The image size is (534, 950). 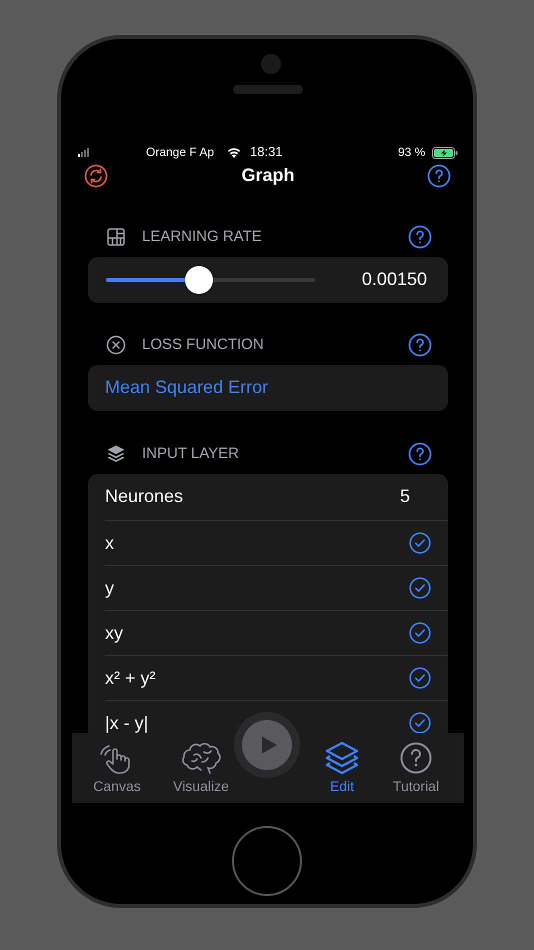 I want to click on row-label: y, so click(x=110, y=588).